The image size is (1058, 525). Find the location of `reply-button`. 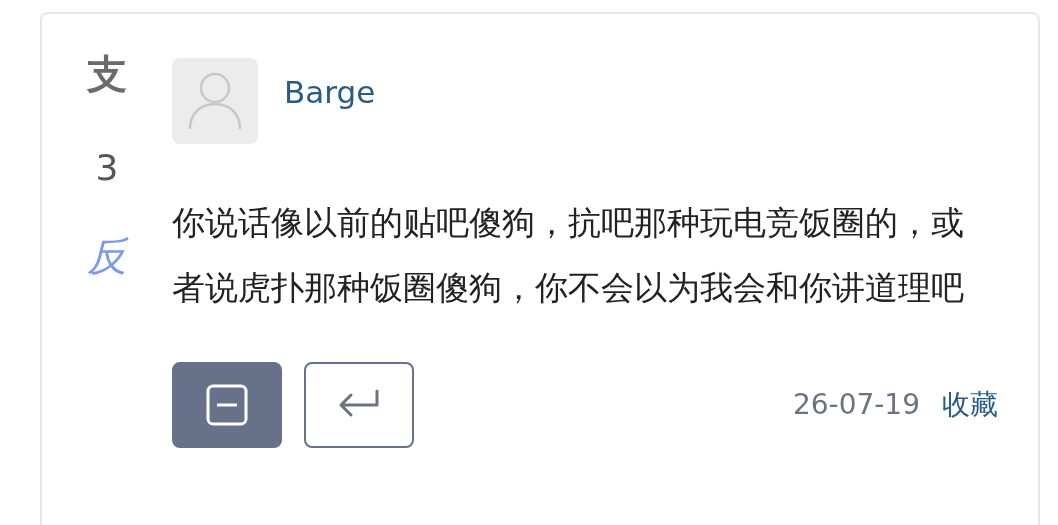

reply-button is located at coordinates (359, 405).